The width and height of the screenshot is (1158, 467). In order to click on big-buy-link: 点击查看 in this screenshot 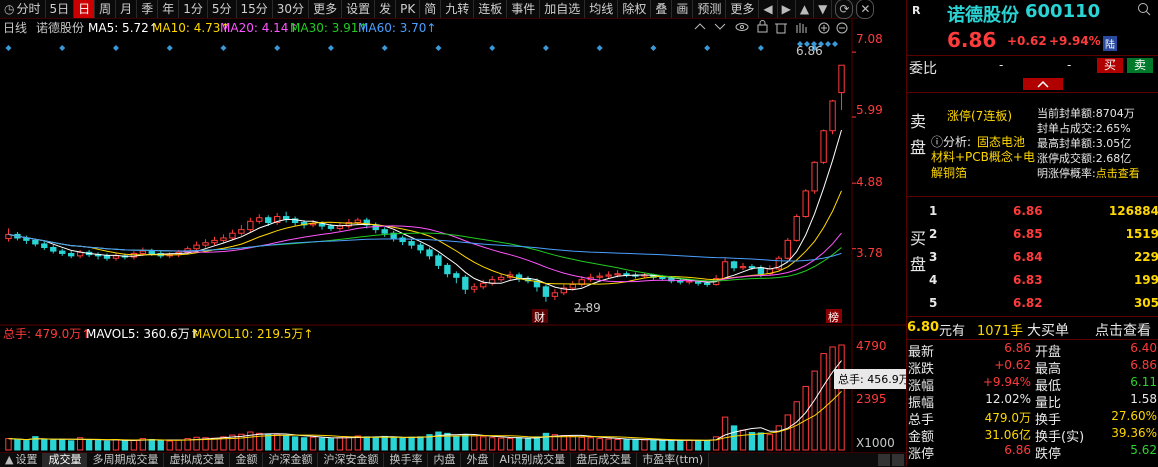, I will do `click(1123, 330)`.